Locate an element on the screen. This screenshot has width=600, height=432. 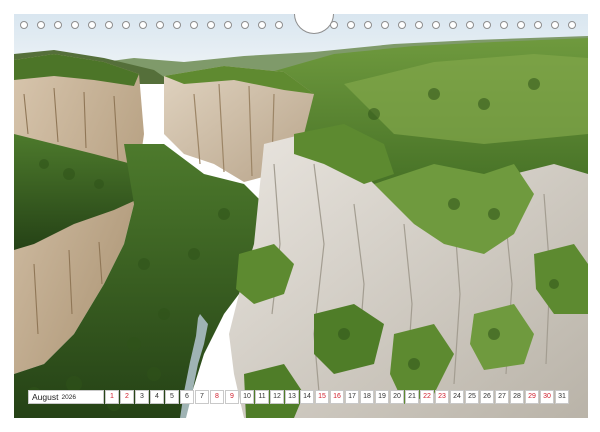
spiral-binding is located at coordinates (301, 26).